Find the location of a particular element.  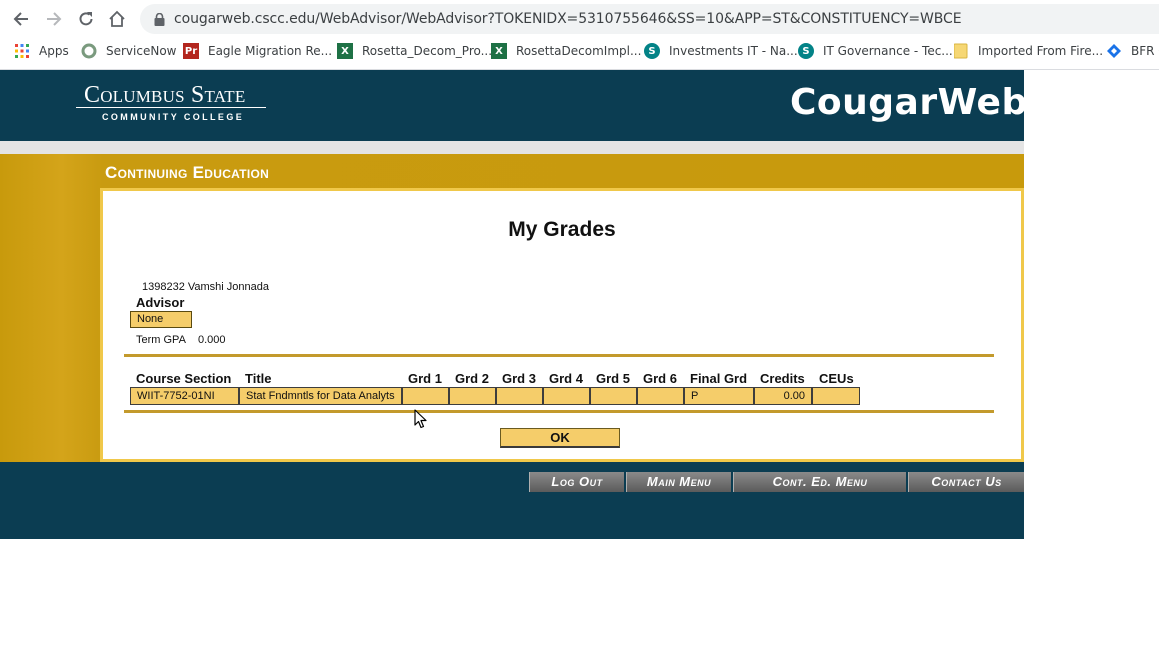

col-header-title: Title is located at coordinates (258, 378).